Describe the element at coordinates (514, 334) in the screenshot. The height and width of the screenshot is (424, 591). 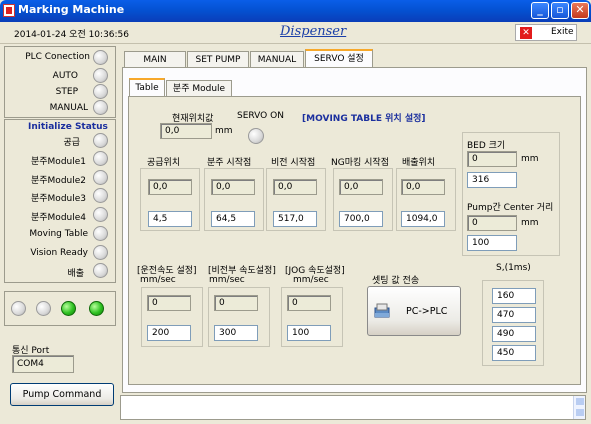
I see `s-interval-input-3: 490` at that location.